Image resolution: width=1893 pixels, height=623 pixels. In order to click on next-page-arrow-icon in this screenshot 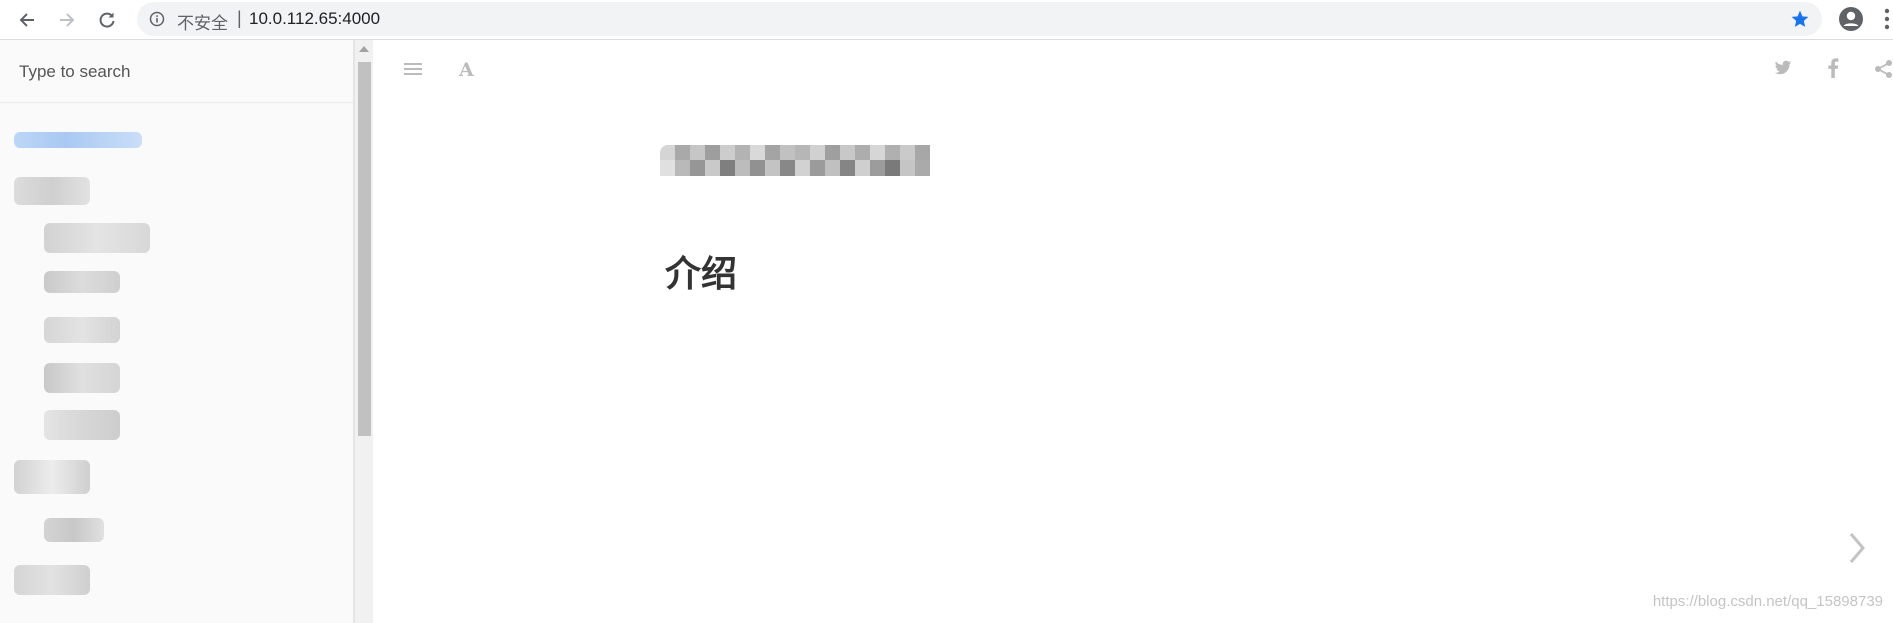, I will do `click(1857, 550)`.